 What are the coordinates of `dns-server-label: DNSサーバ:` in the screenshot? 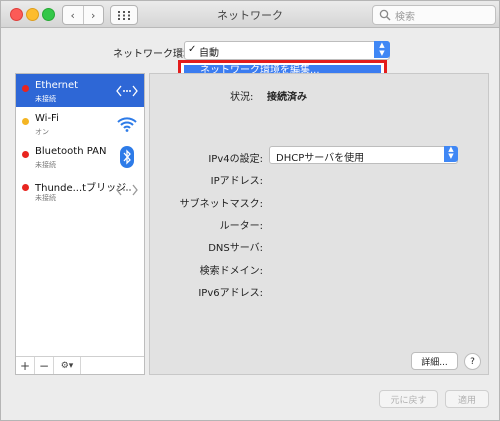 It's located at (235, 248).